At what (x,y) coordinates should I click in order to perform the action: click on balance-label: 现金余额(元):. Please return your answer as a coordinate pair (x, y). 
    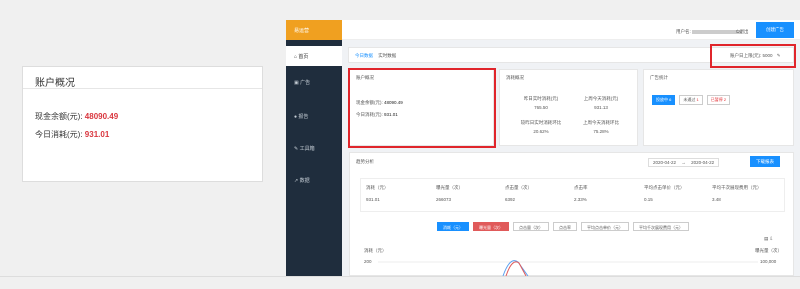
    Looking at the image, I should click on (59, 116).